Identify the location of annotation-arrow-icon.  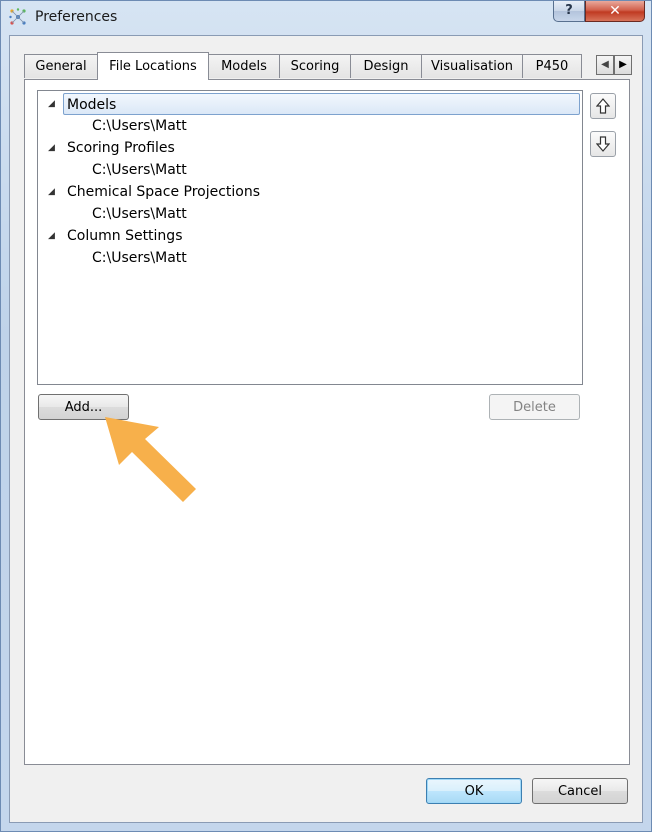
(150, 459).